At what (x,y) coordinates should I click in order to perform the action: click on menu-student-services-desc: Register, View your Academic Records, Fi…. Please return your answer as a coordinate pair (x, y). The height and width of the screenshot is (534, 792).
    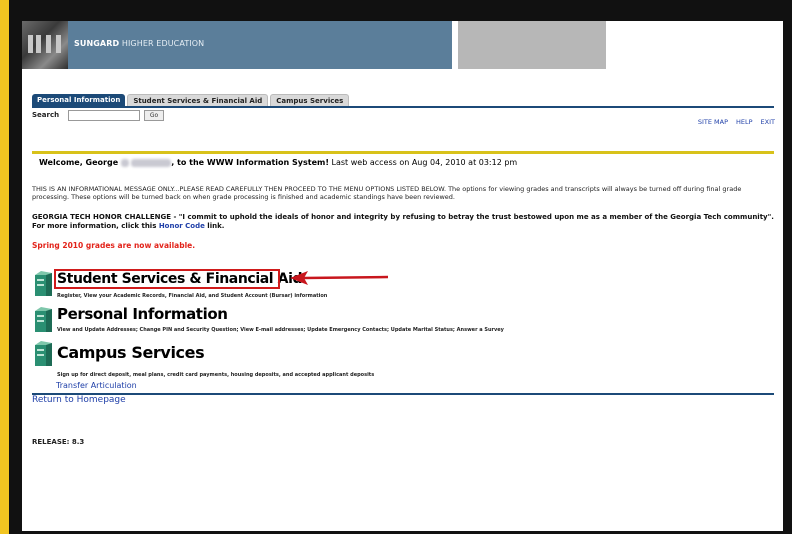
    Looking at the image, I should click on (192, 296).